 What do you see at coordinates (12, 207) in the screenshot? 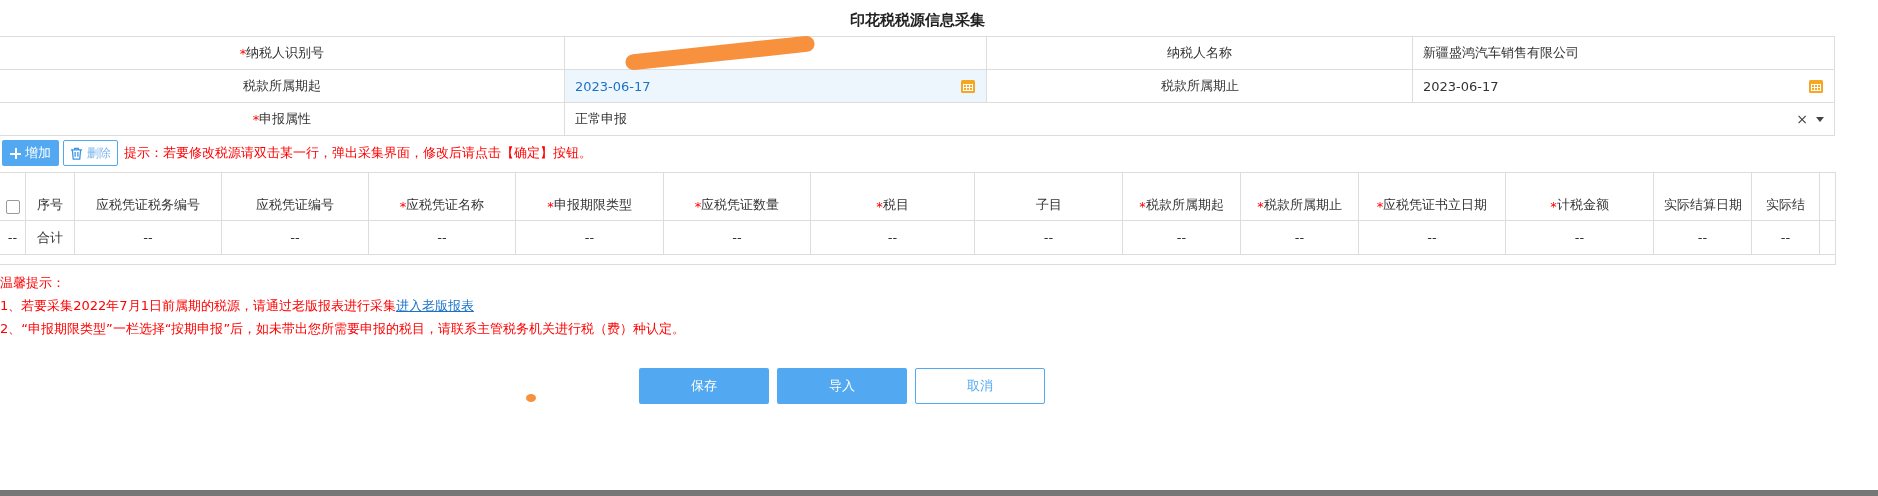
I see `checkbox` at bounding box center [12, 207].